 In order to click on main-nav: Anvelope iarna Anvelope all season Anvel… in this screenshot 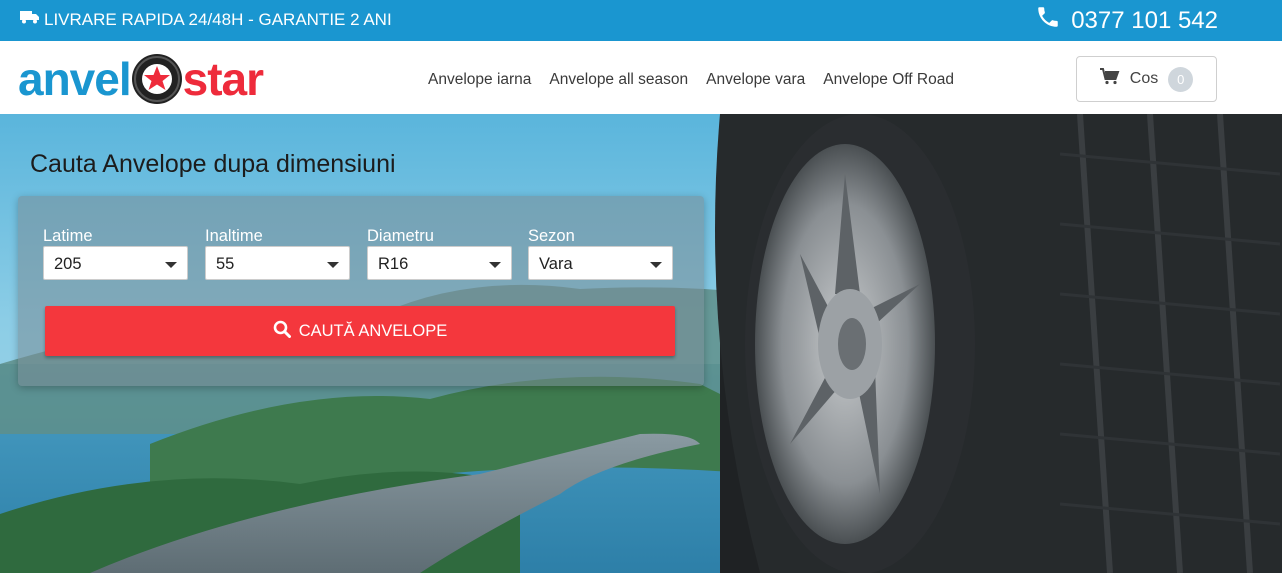, I will do `click(691, 80)`.